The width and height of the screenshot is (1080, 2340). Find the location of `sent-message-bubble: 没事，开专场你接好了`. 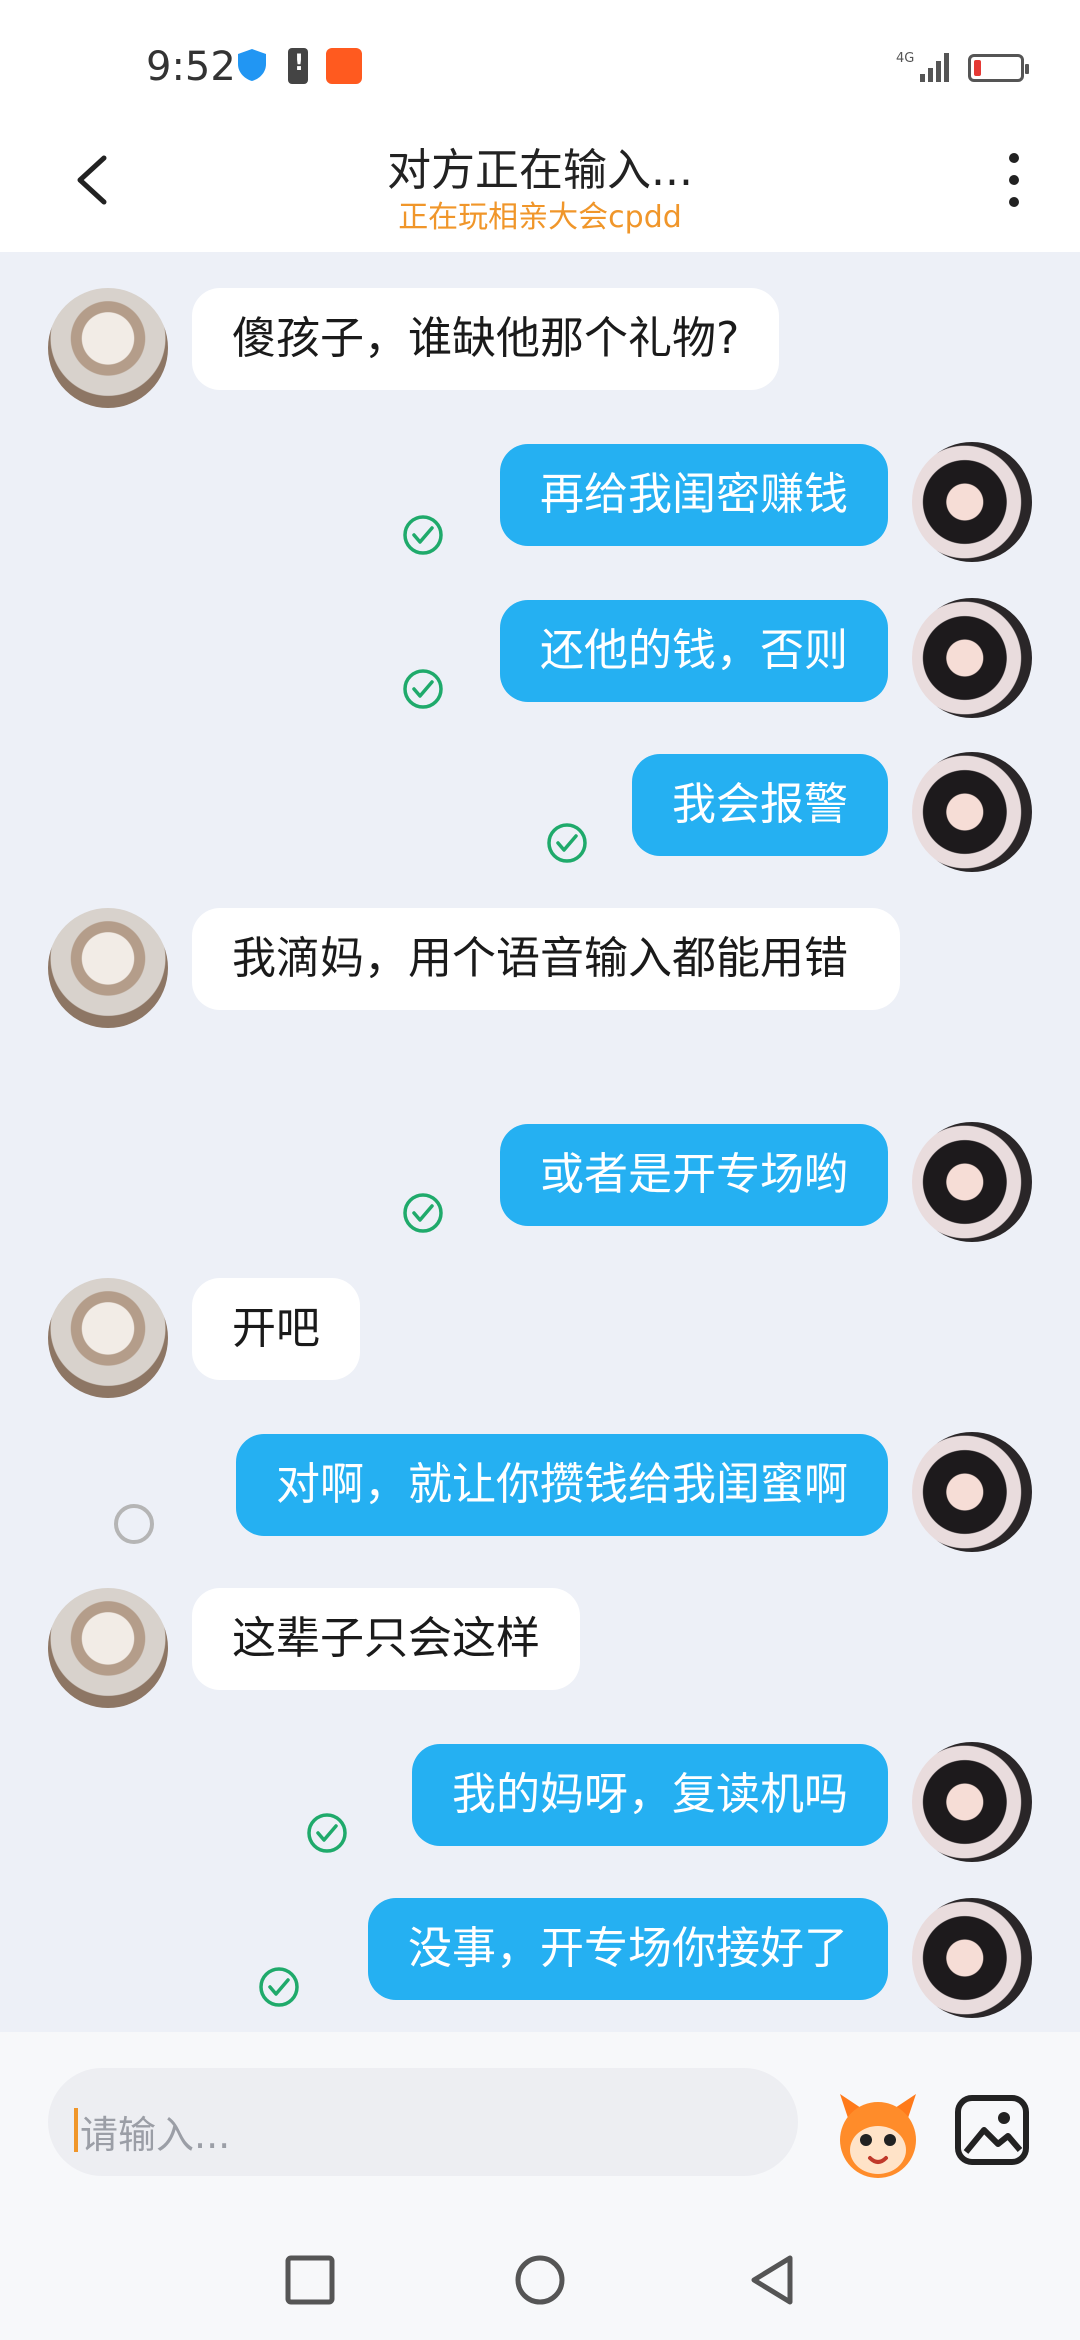

sent-message-bubble: 没事，开专场你接好了 is located at coordinates (628, 1949).